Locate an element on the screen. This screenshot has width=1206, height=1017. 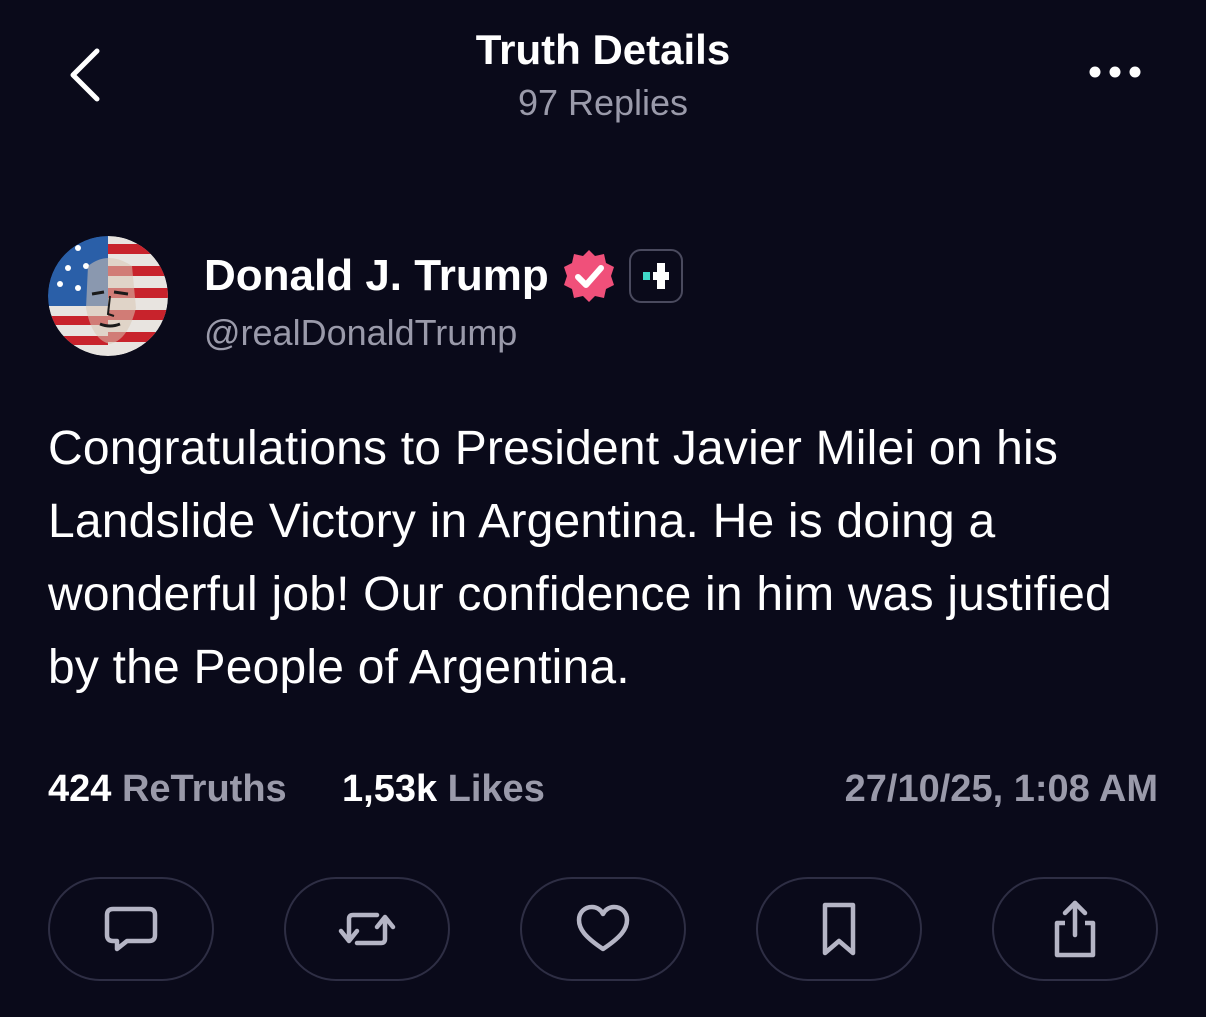
avatar-image is located at coordinates (108, 296).